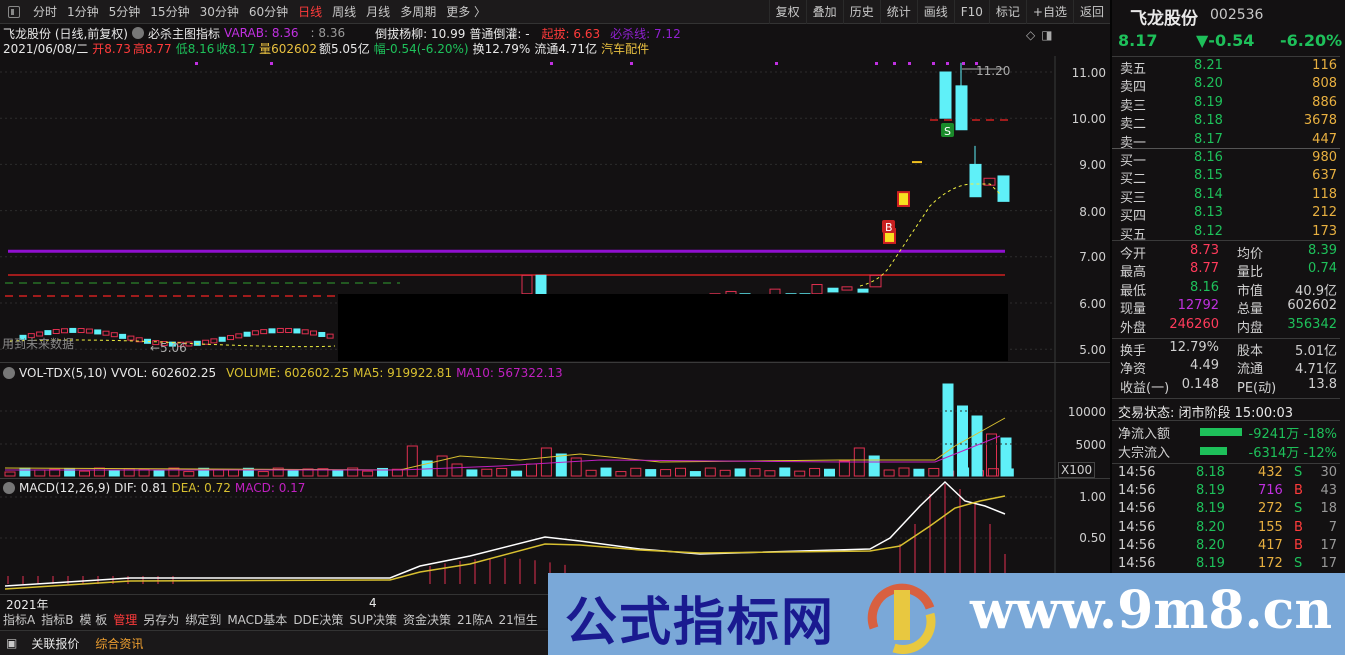  I want to click on indicator-tab: 另存为, so click(161, 619).